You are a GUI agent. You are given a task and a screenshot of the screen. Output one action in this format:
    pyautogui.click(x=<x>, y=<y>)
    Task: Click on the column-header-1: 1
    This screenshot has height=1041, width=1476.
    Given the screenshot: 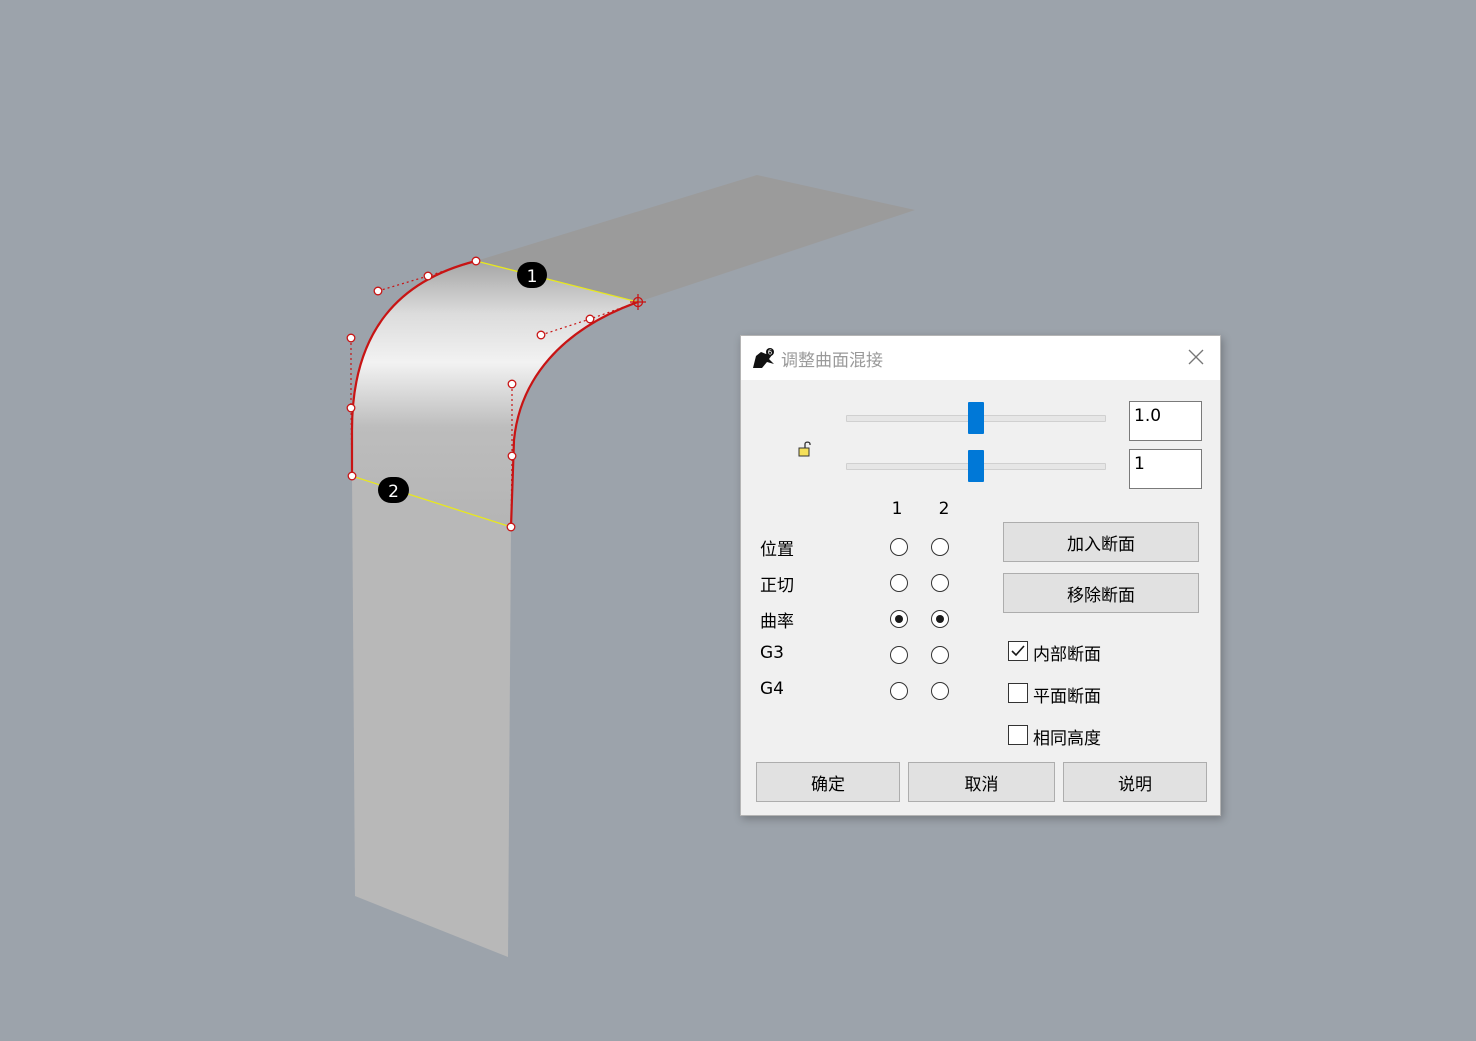 What is the action you would take?
    pyautogui.click(x=897, y=509)
    